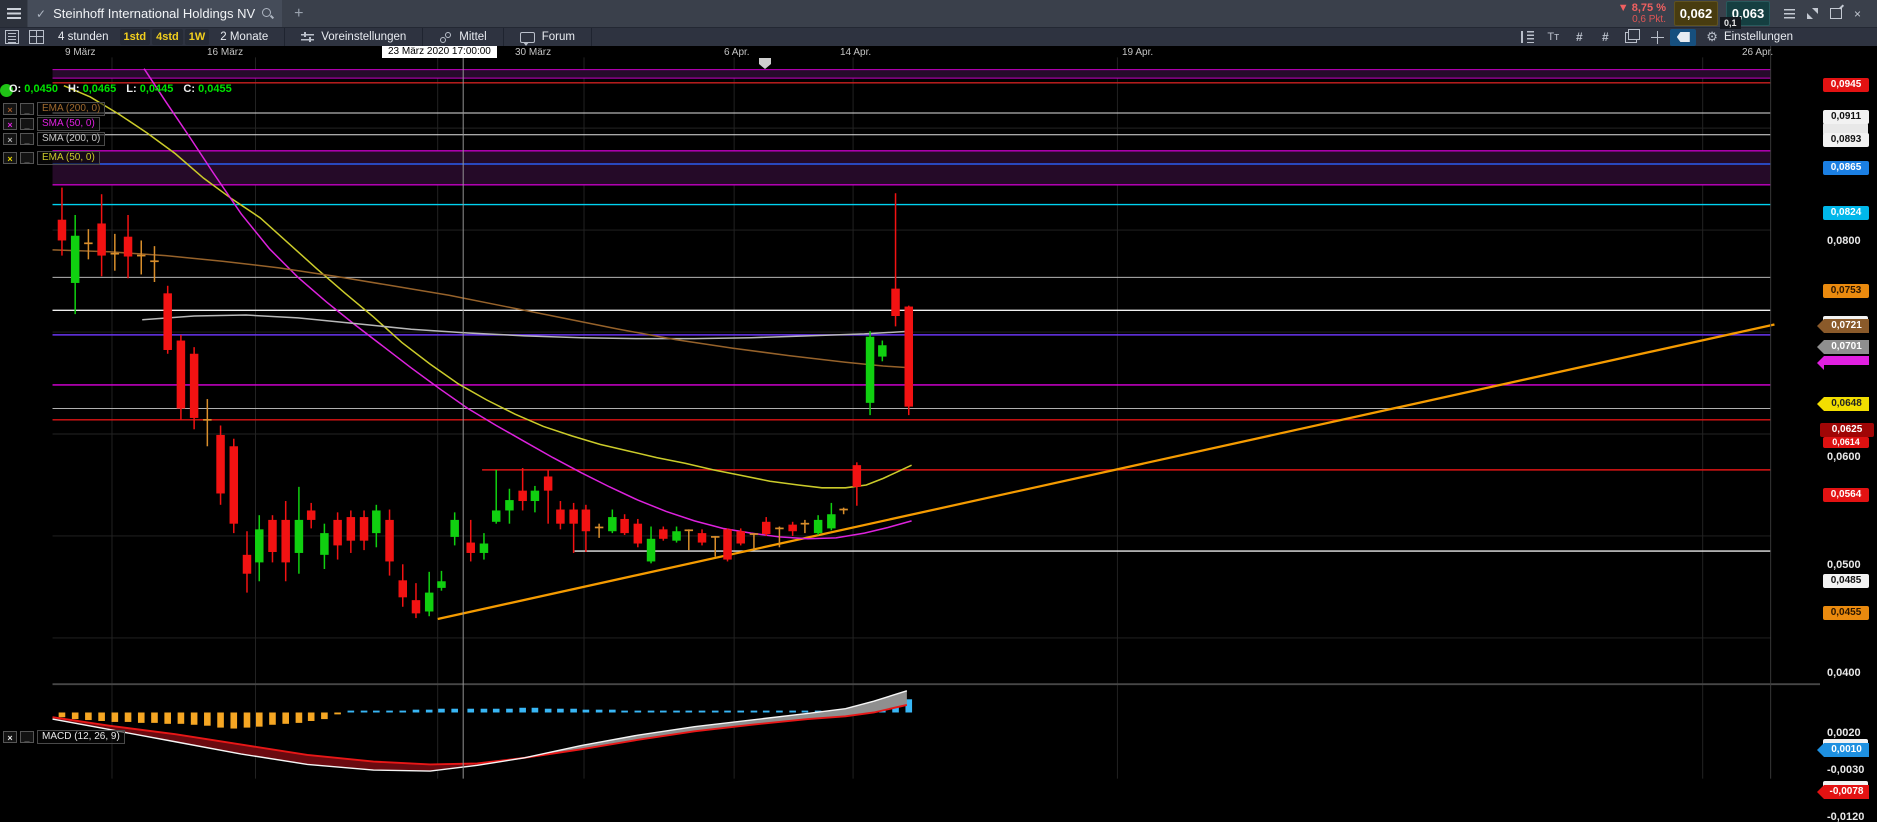 This screenshot has height=822, width=1877. Describe the element at coordinates (298, 14) in the screenshot. I see `add-tab-button: +` at that location.